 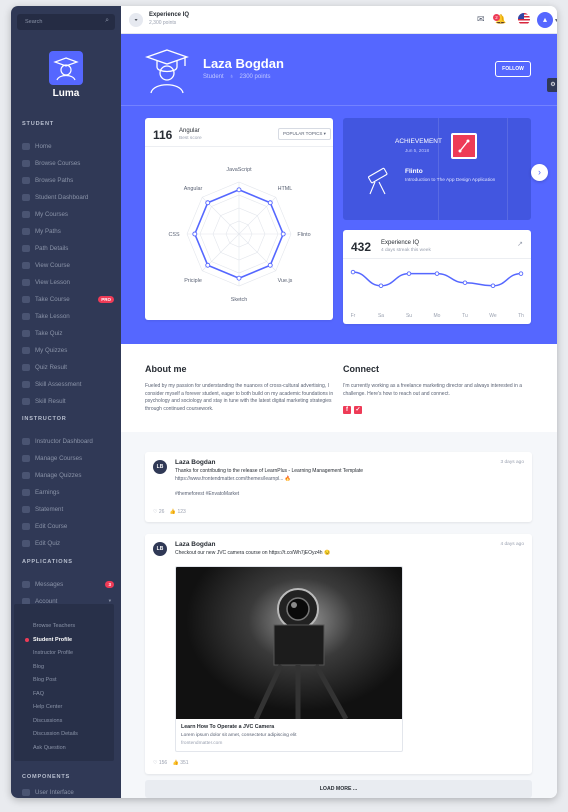 I want to click on manage-quizzes-icon, so click(x=26, y=475).